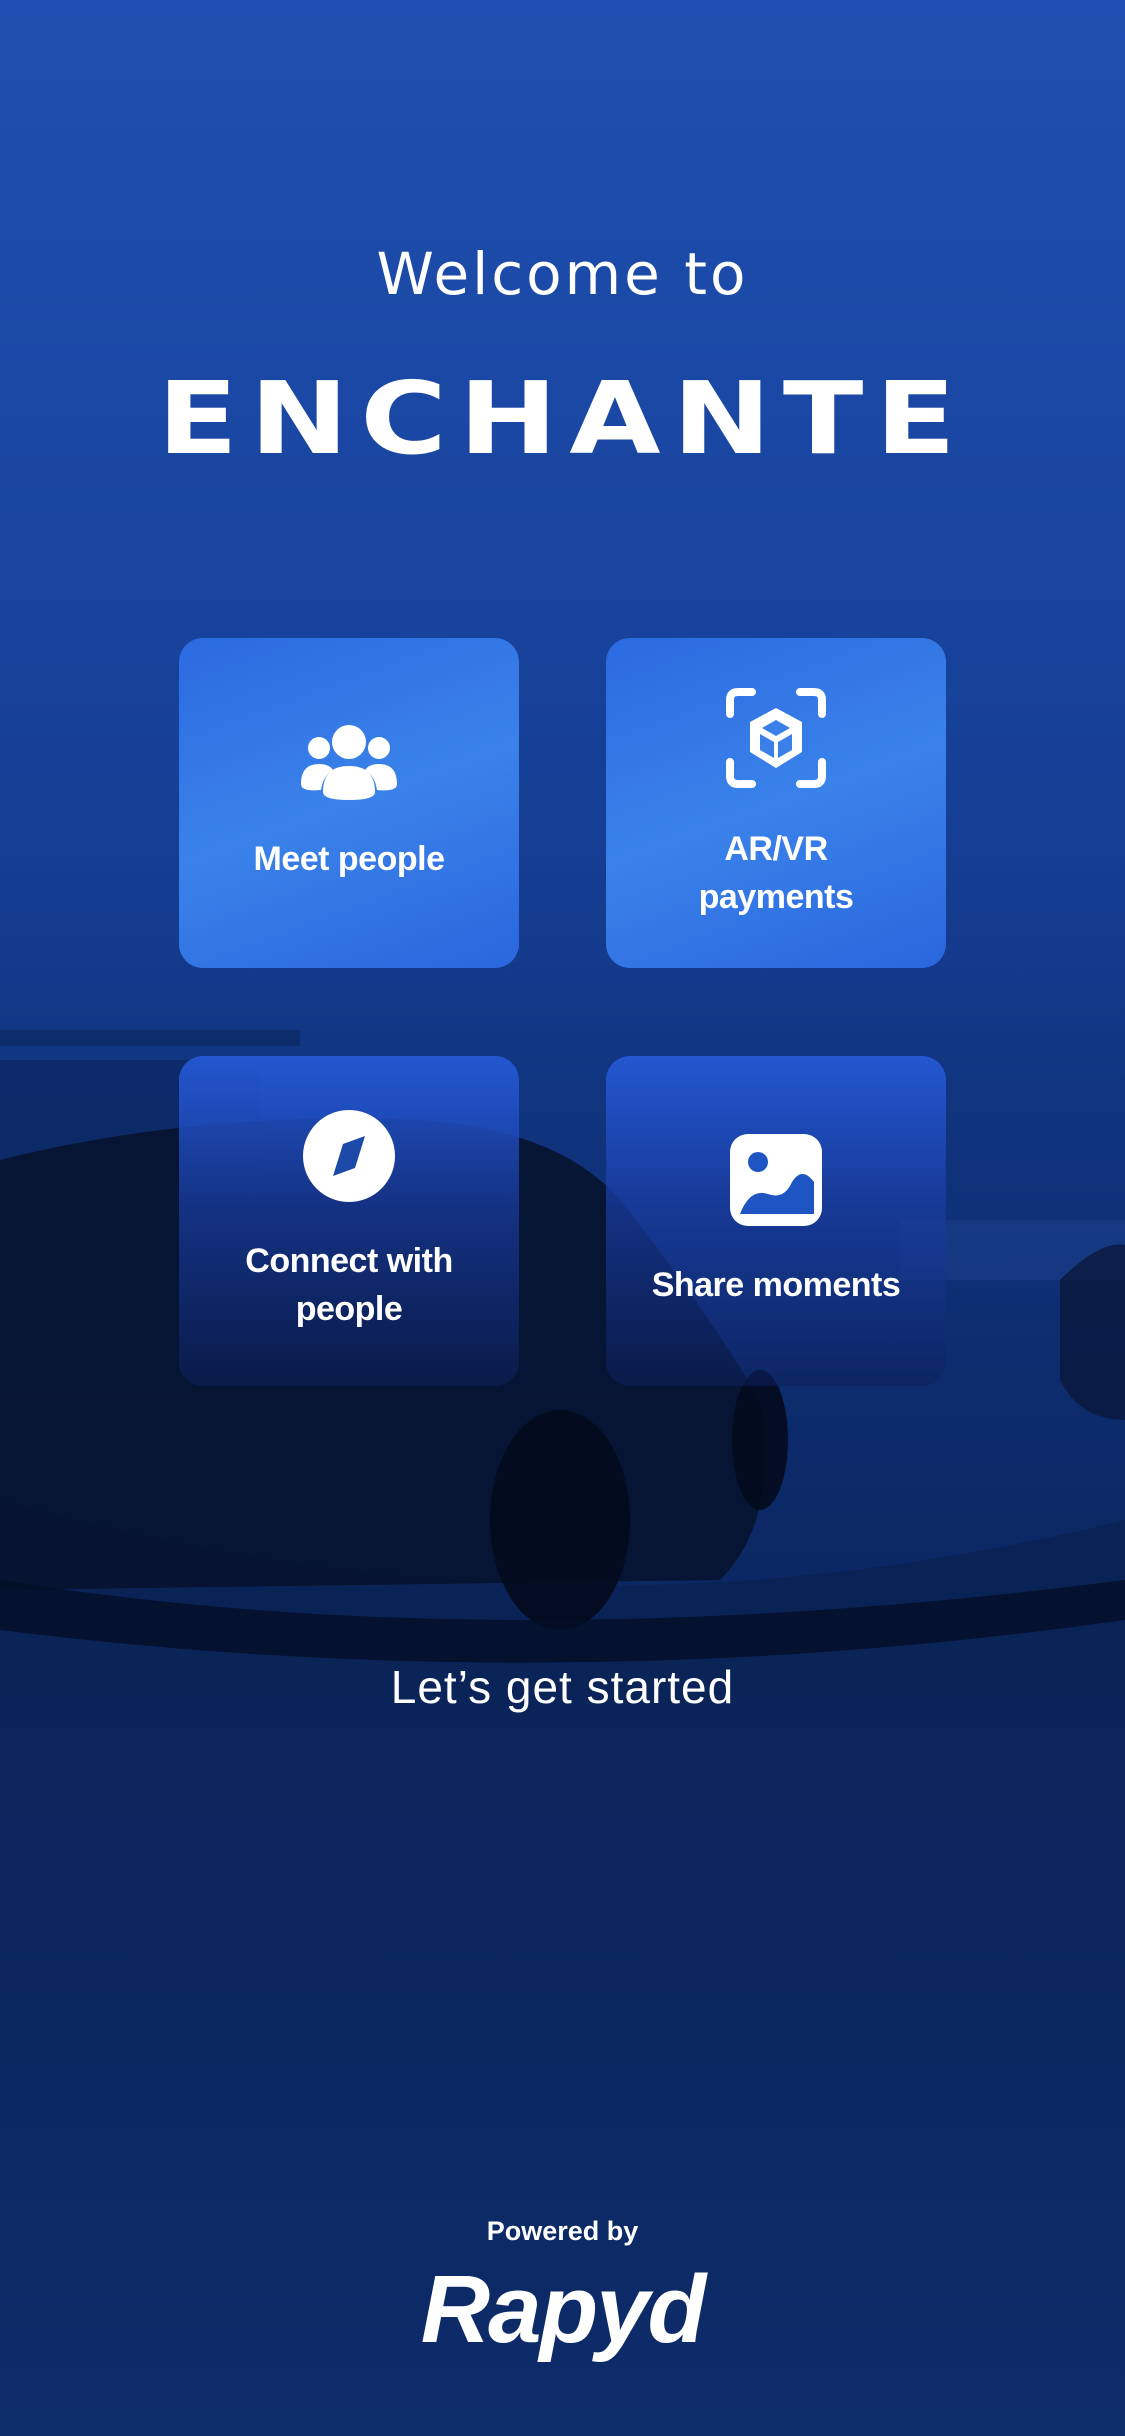 This screenshot has height=2436, width=1125. Describe the element at coordinates (562, 274) in the screenshot. I see `welcome-text: Welcome to` at that location.